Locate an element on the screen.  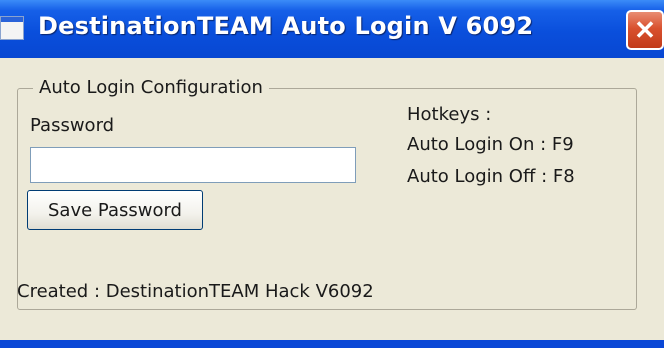
save-password-button: Save Password is located at coordinates (115, 210).